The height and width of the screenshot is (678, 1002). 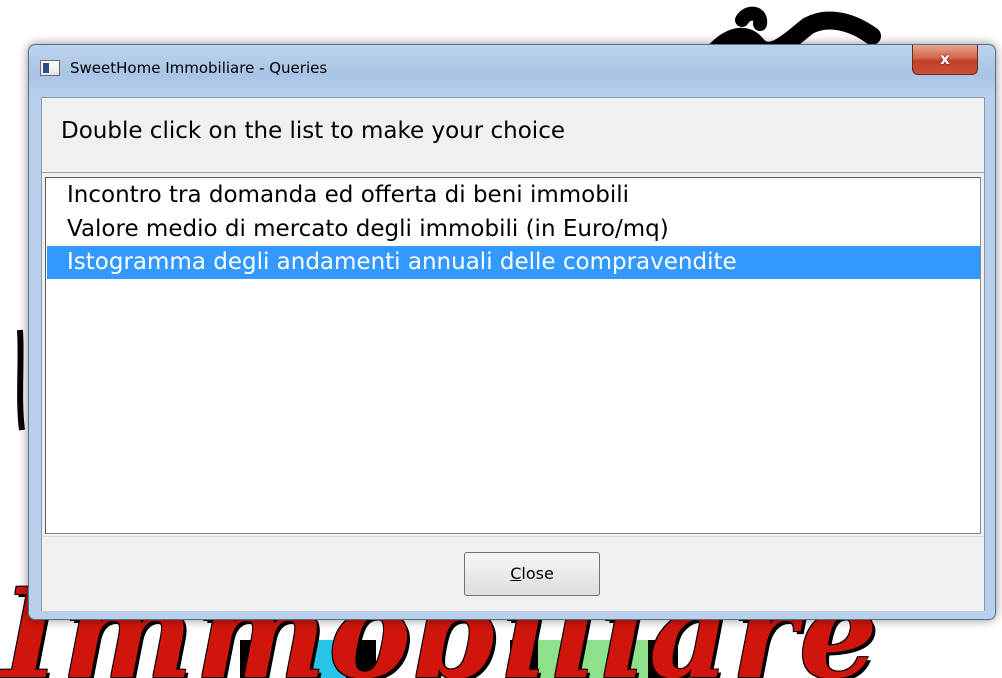 I want to click on window-close-button: x, so click(x=945, y=60).